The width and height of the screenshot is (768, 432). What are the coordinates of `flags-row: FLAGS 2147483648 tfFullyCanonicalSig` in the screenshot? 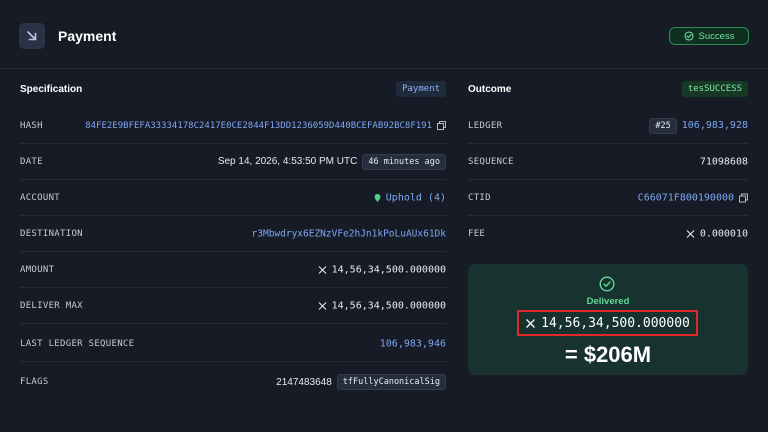 It's located at (233, 382).